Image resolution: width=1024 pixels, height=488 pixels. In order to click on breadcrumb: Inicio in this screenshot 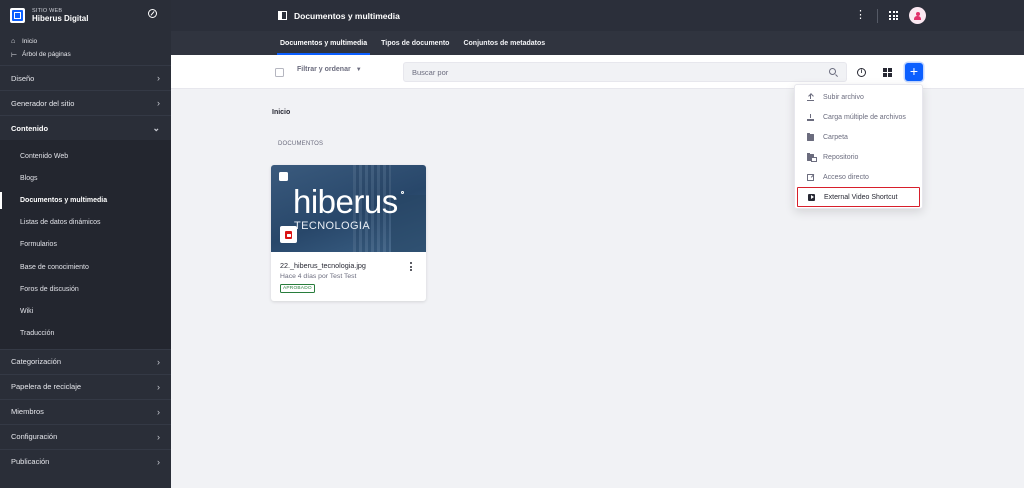, I will do `click(281, 112)`.